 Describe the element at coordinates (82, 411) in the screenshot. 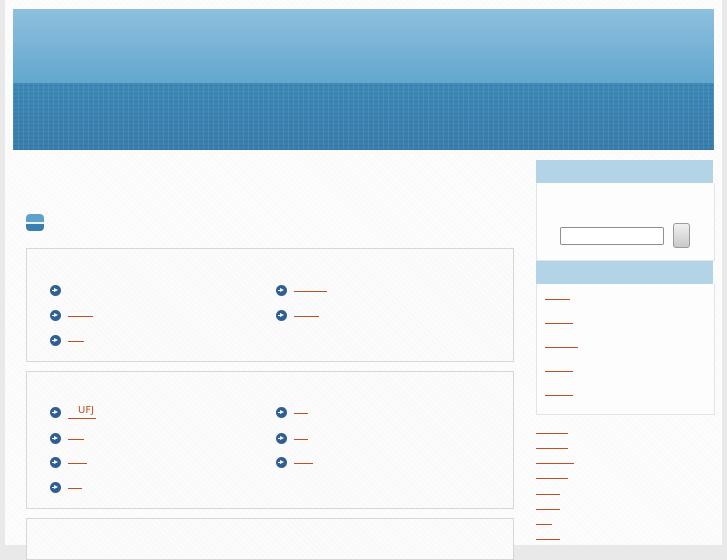

I see `link: UFJ` at that location.